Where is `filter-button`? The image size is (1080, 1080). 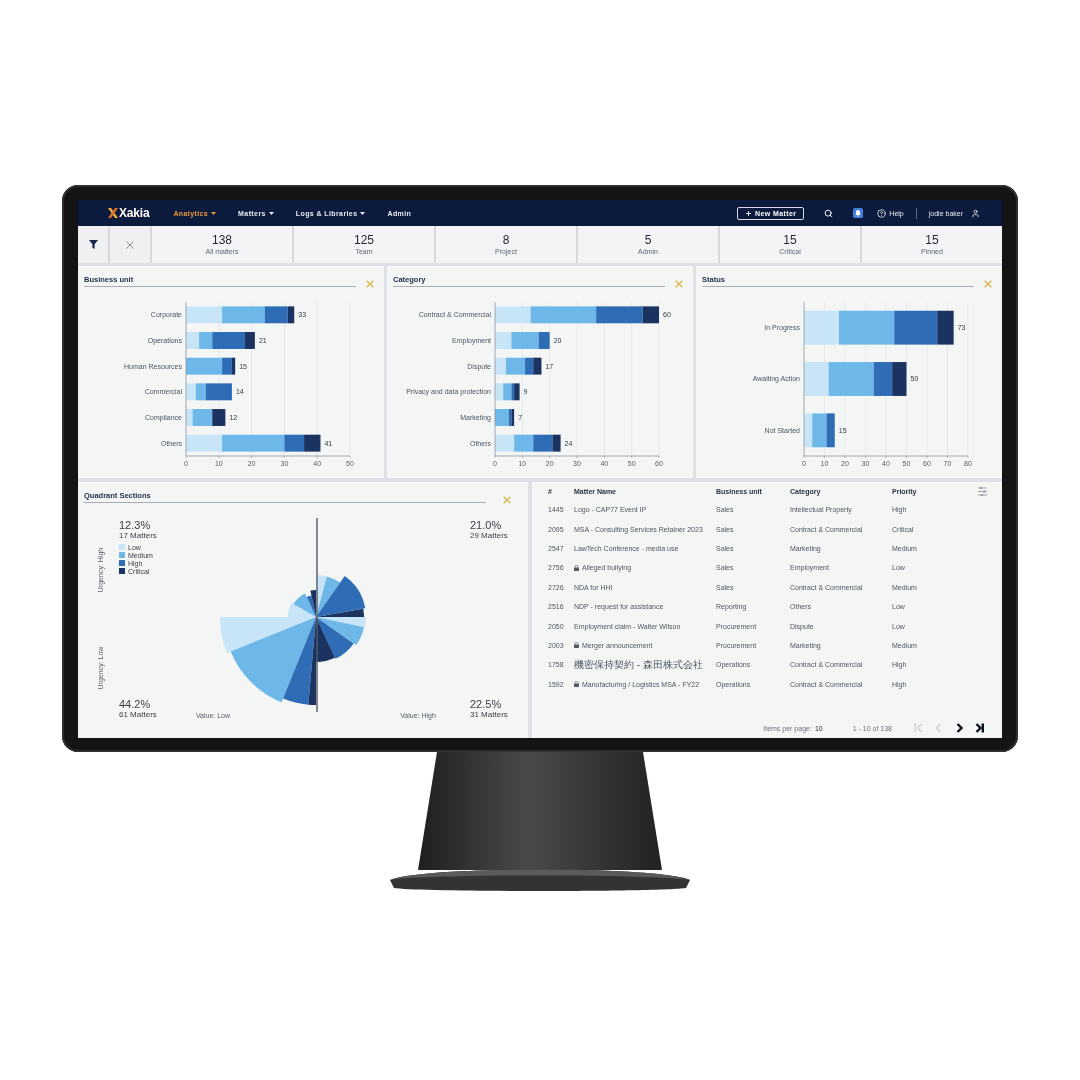
filter-button is located at coordinates (93, 244).